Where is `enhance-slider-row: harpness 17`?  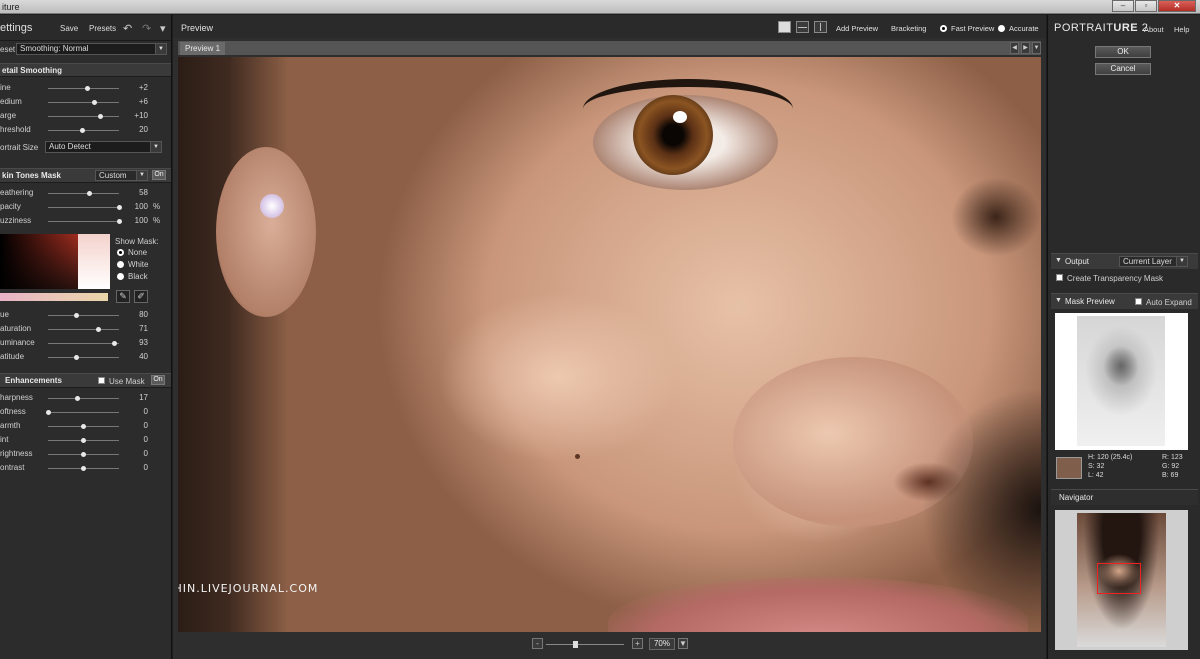
enhance-slider-row: harpness 17 is located at coordinates (85, 398).